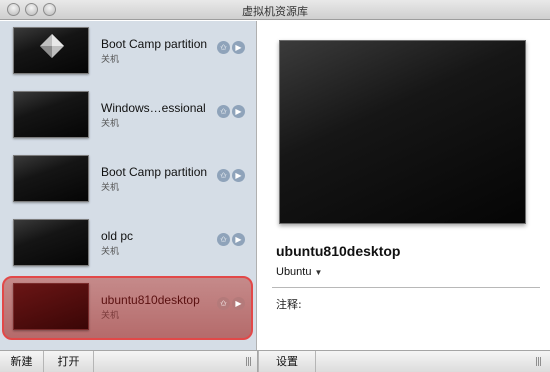 The height and width of the screenshot is (372, 550). Describe the element at coordinates (22, 361) in the screenshot. I see `new-button: 新建` at that location.